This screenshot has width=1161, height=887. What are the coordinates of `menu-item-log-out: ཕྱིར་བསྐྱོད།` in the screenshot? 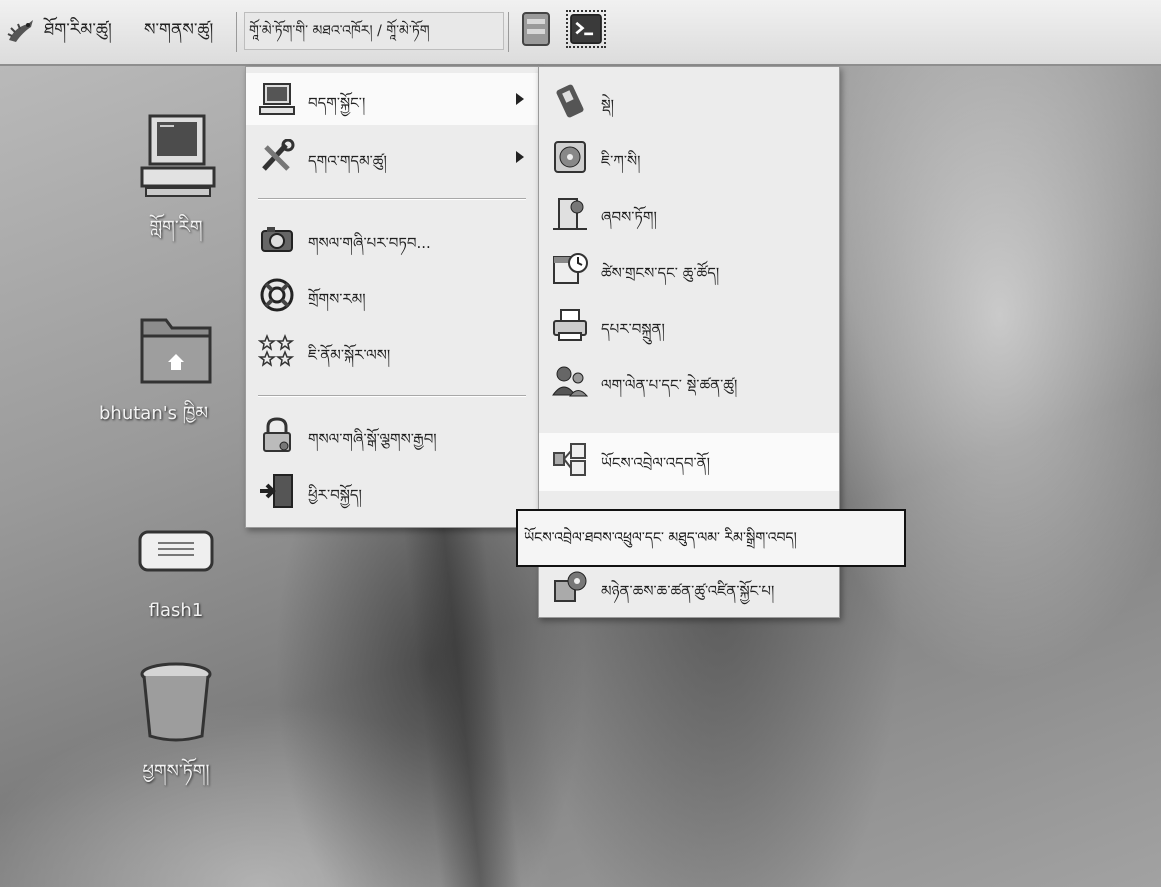 It's located at (392, 491).